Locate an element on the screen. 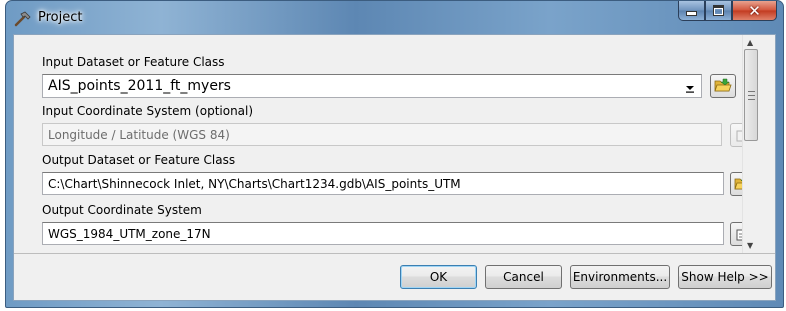 The width and height of the screenshot is (786, 311). window-controls: ✕ is located at coordinates (727, 11).